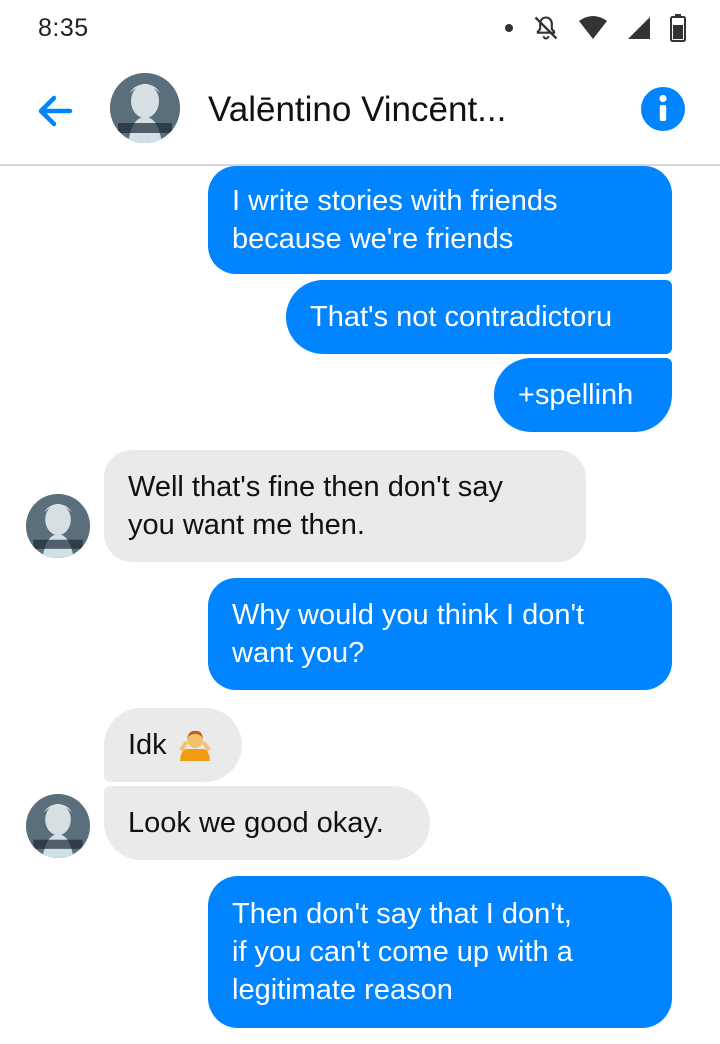 The width and height of the screenshot is (720, 1044). What do you see at coordinates (195, 745) in the screenshot?
I see `shrug-emoji` at bounding box center [195, 745].